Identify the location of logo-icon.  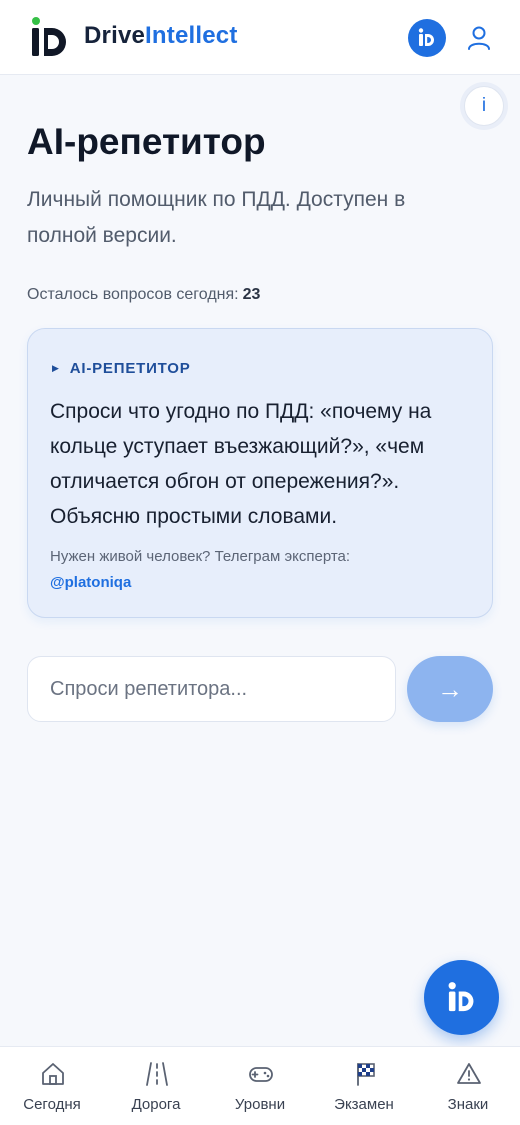
(50, 38).